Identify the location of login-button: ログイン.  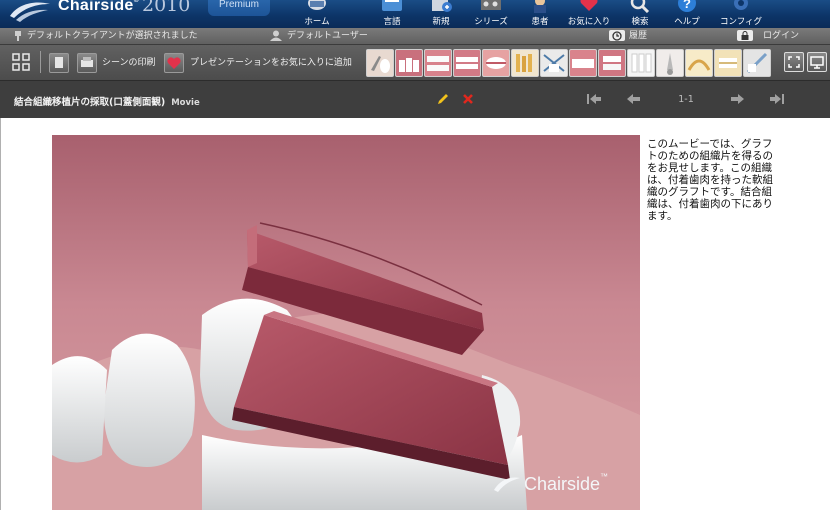
(768, 36).